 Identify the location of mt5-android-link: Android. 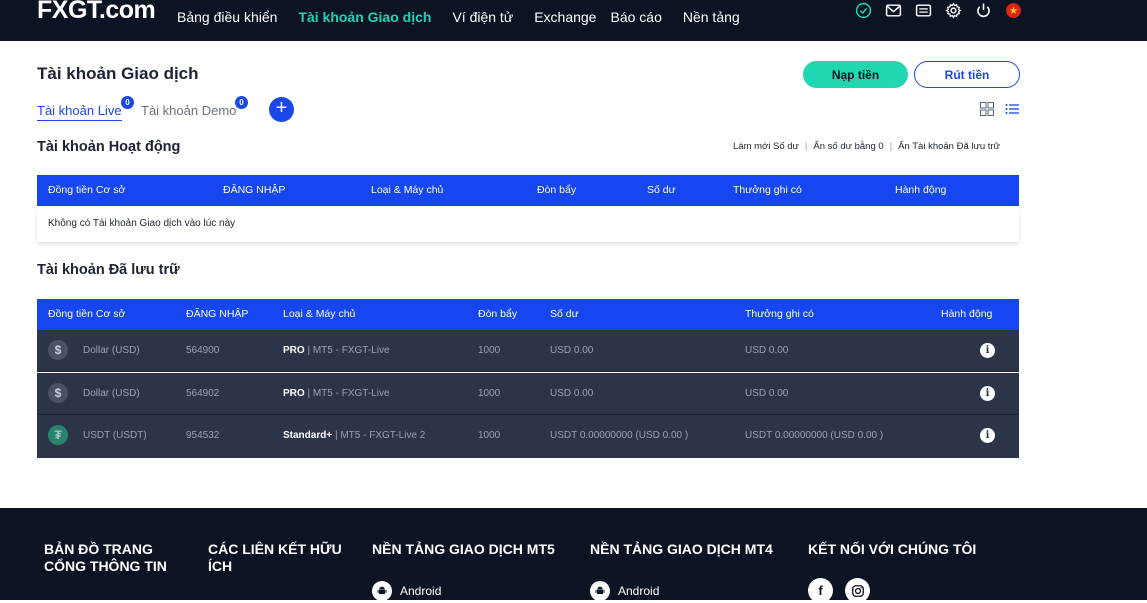
(406, 591).